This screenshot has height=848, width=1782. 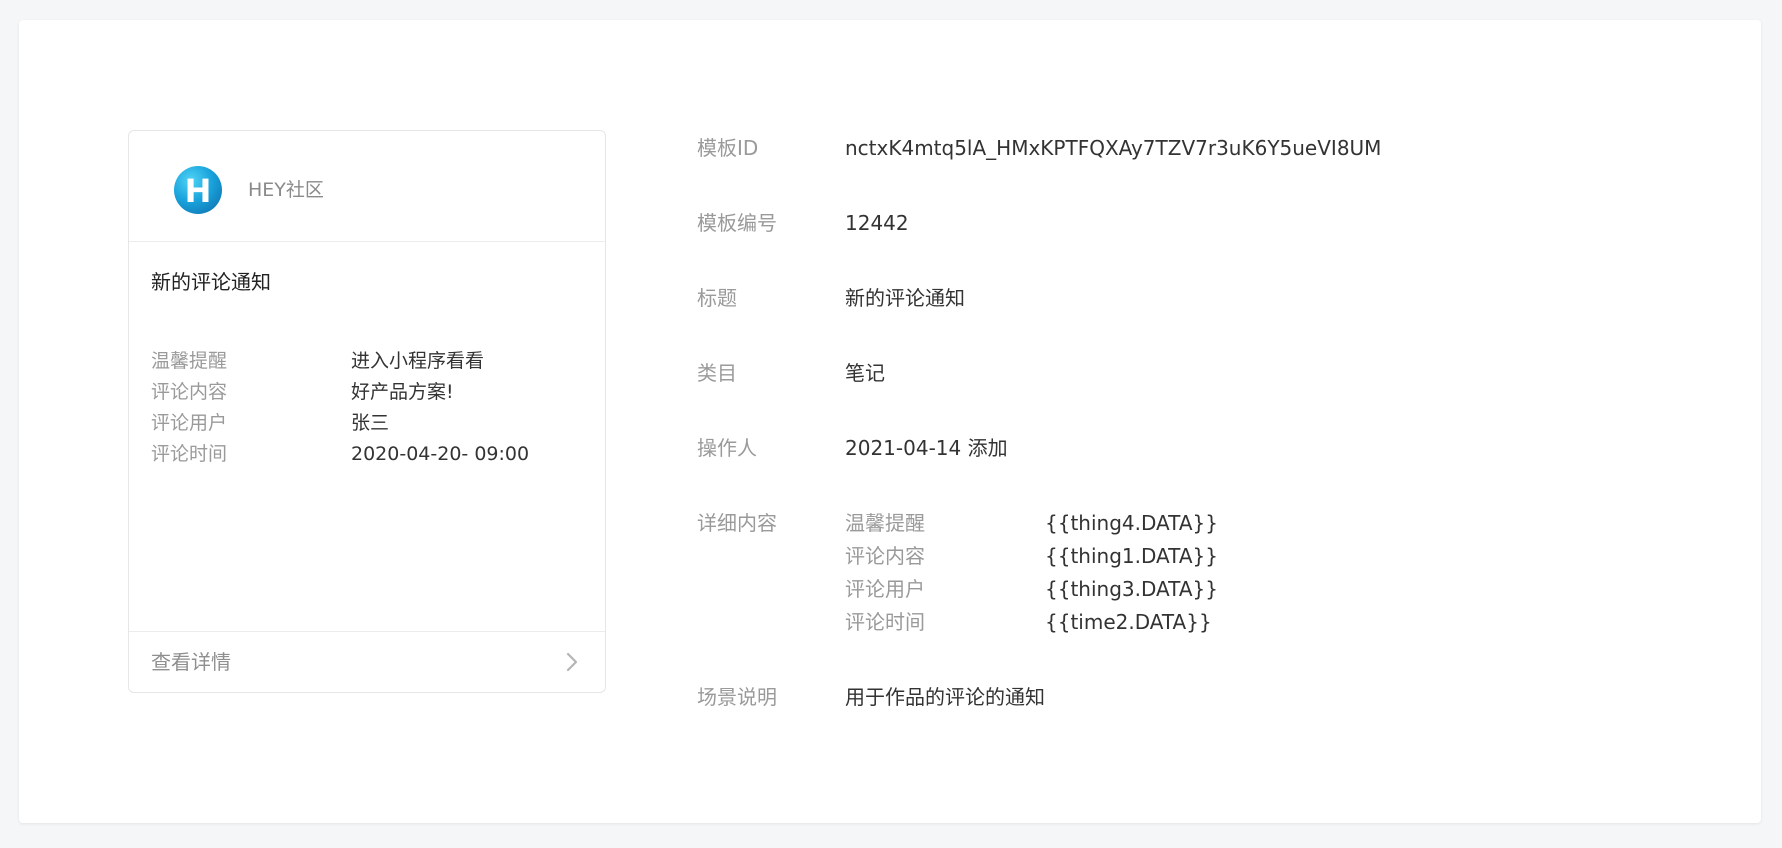 I want to click on detail-key: 评论用户, so click(x=885, y=589).